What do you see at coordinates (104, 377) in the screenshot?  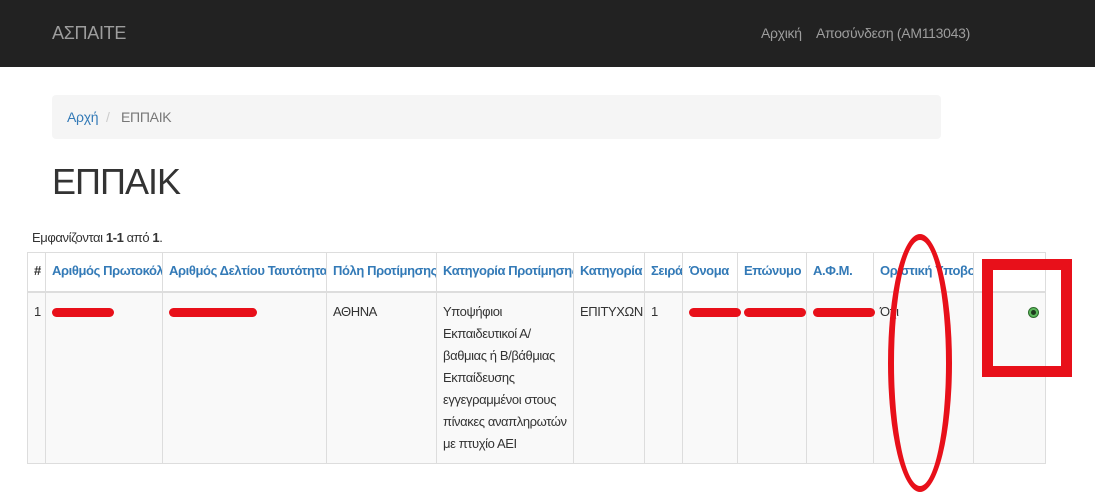 I see `cell-protocol-number` at bounding box center [104, 377].